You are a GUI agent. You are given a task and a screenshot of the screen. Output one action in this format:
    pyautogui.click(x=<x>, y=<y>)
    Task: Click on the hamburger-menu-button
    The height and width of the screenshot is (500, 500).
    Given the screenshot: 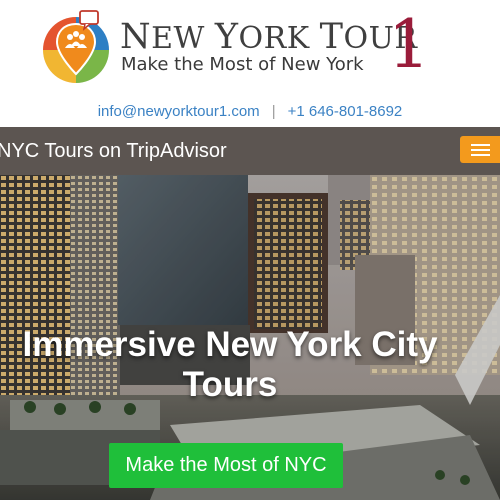 What is the action you would take?
    pyautogui.click(x=480, y=149)
    